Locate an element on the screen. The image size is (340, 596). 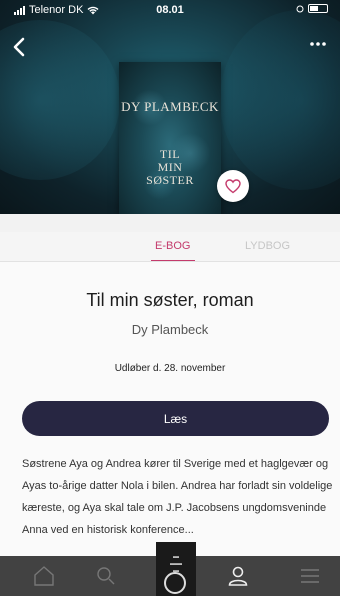
cover-author: DY PLAMBECK is located at coordinates (170, 106).